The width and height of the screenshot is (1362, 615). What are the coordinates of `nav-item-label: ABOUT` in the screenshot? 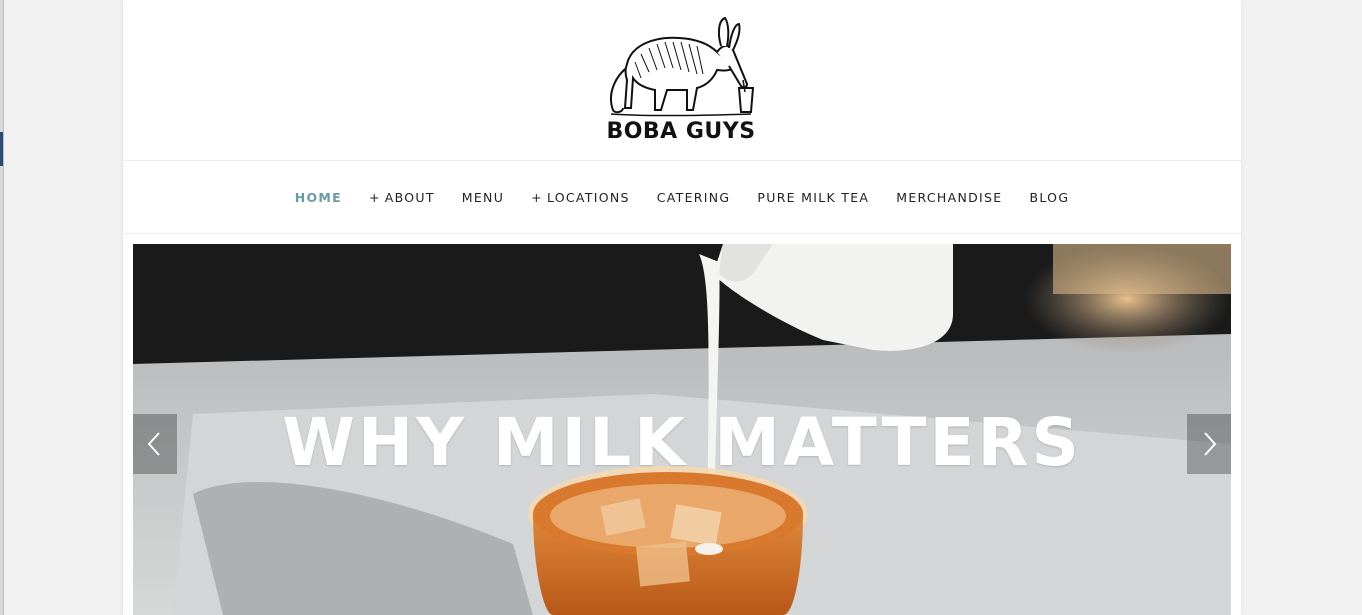 It's located at (409, 197).